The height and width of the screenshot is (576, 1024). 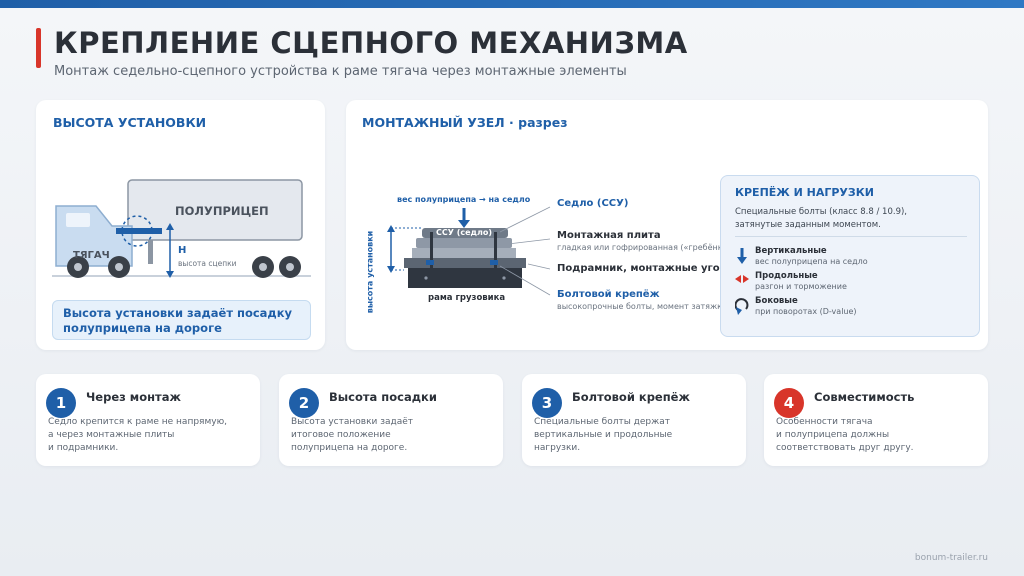 I want to click on load-item-sub: разгон и торможение, so click(x=801, y=286).